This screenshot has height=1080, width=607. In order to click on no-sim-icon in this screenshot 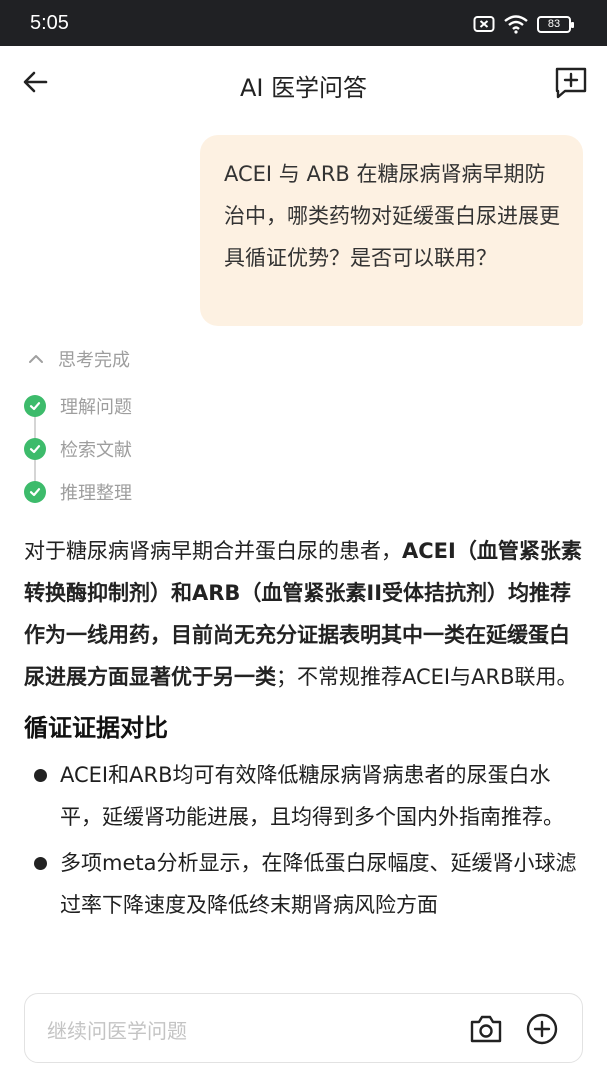, I will do `click(484, 24)`.